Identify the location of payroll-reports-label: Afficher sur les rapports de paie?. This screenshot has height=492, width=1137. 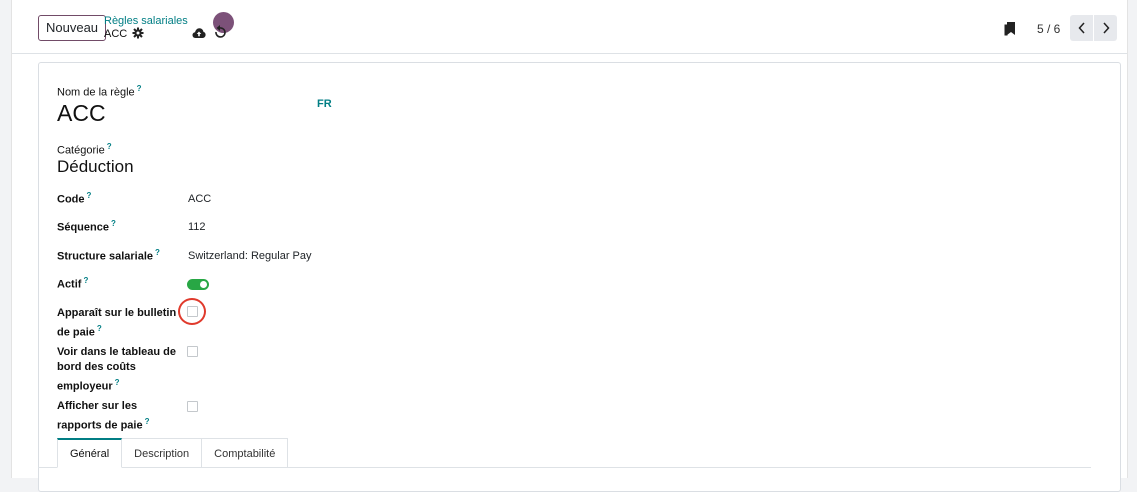
(103, 416).